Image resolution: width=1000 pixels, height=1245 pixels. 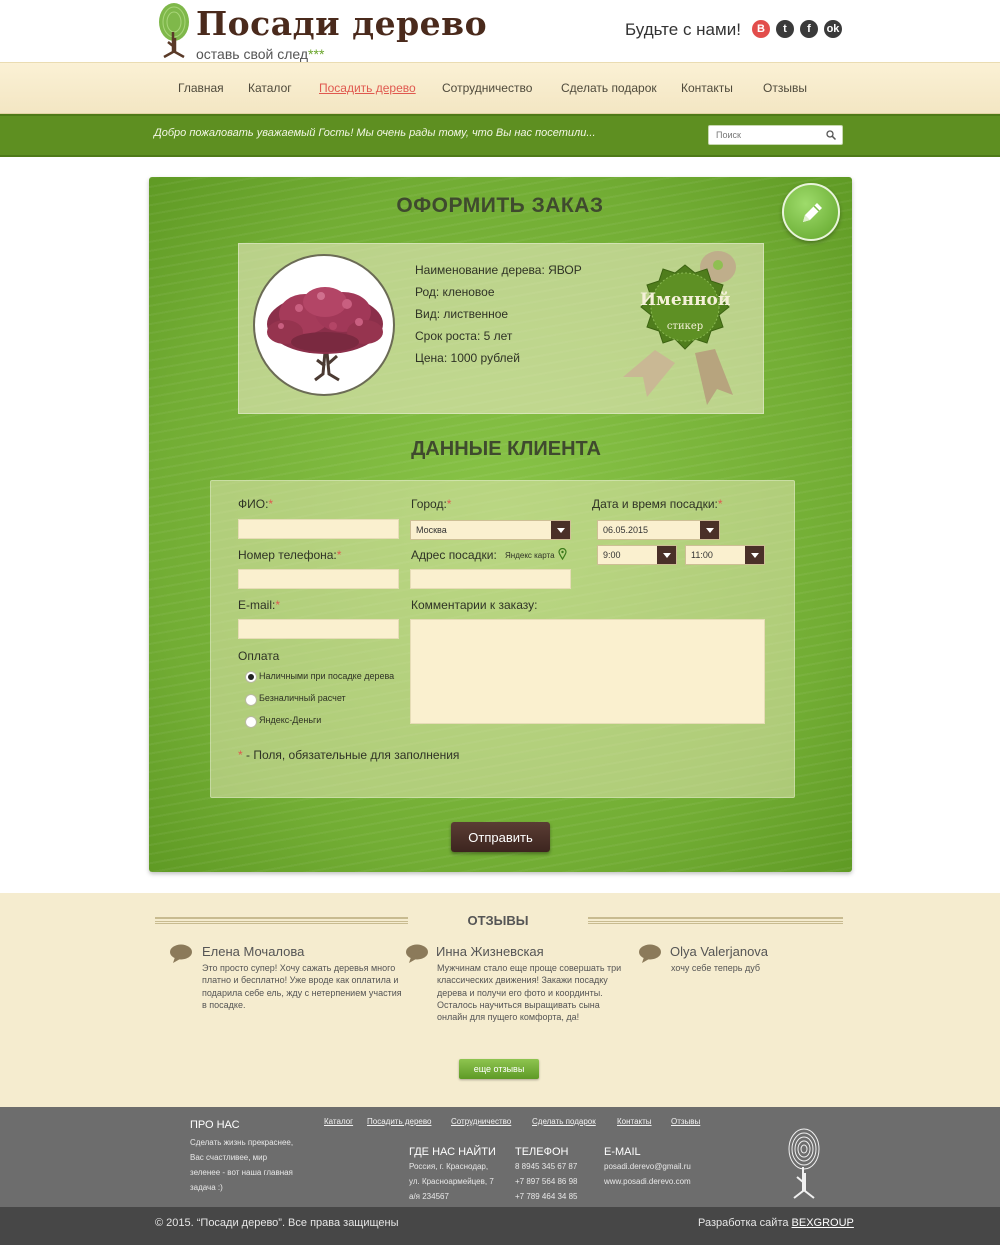 I want to click on review-text: хочу себе теперь дуб, so click(x=715, y=968).